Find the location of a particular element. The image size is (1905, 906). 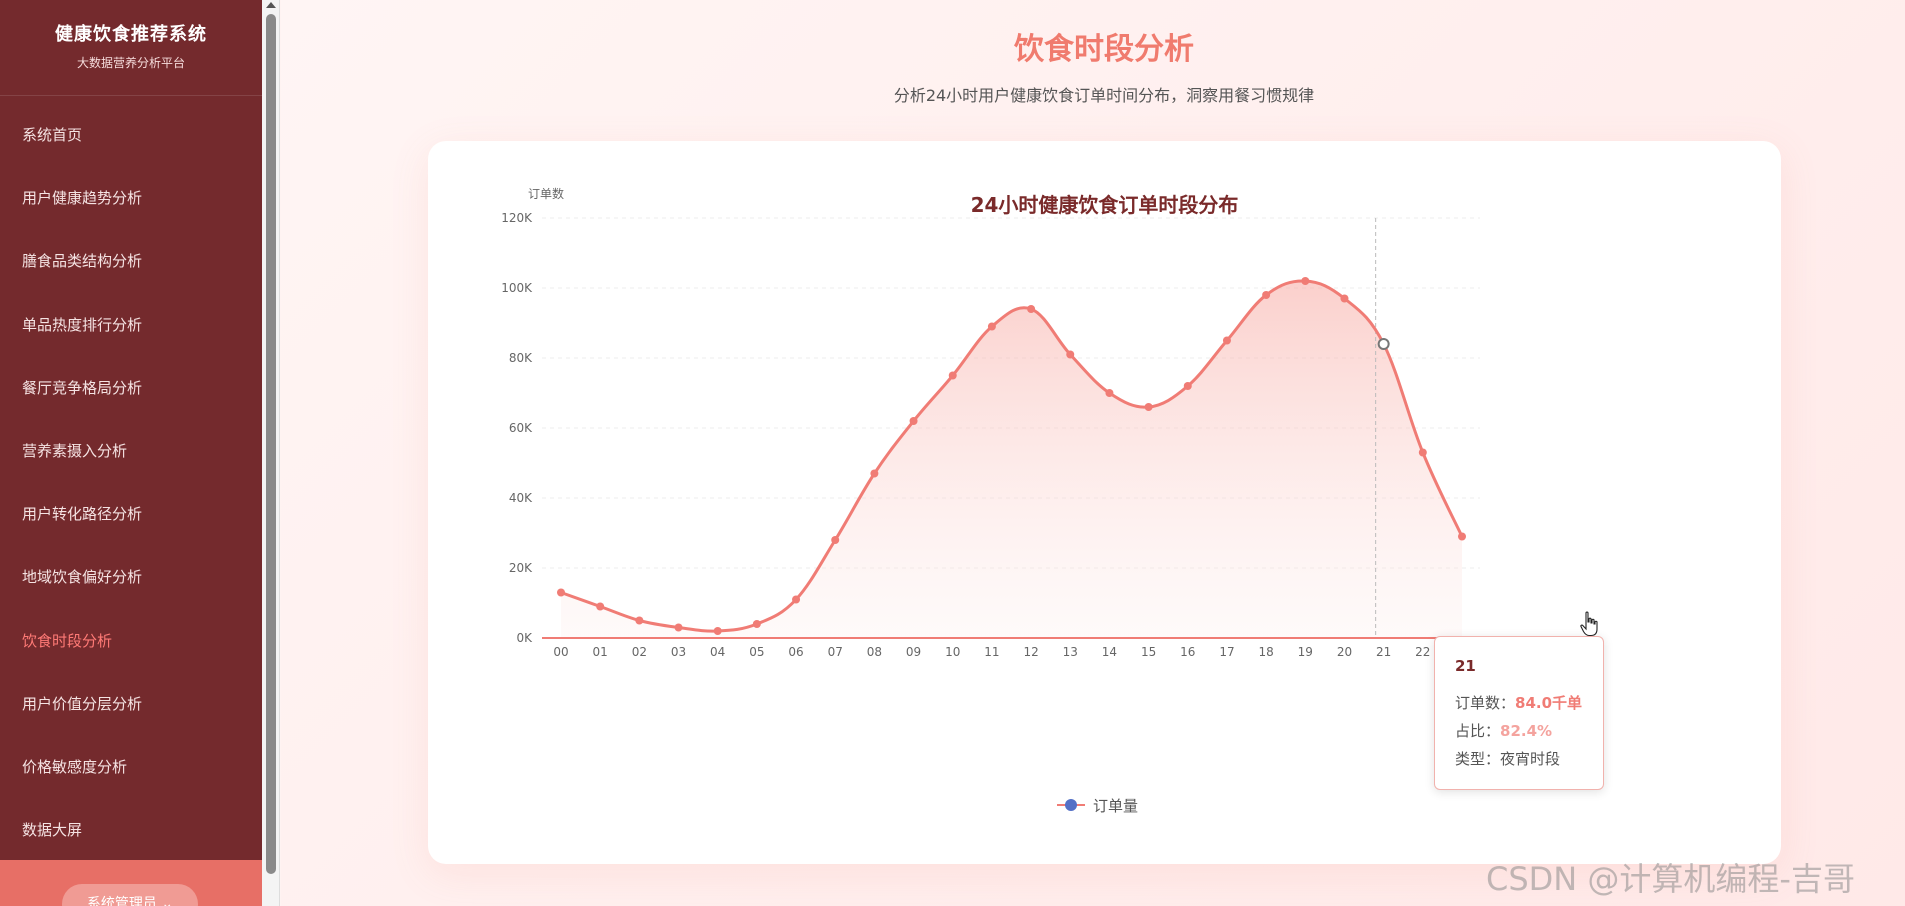

hand-pointer-cursor-icon is located at coordinates (1589, 624).